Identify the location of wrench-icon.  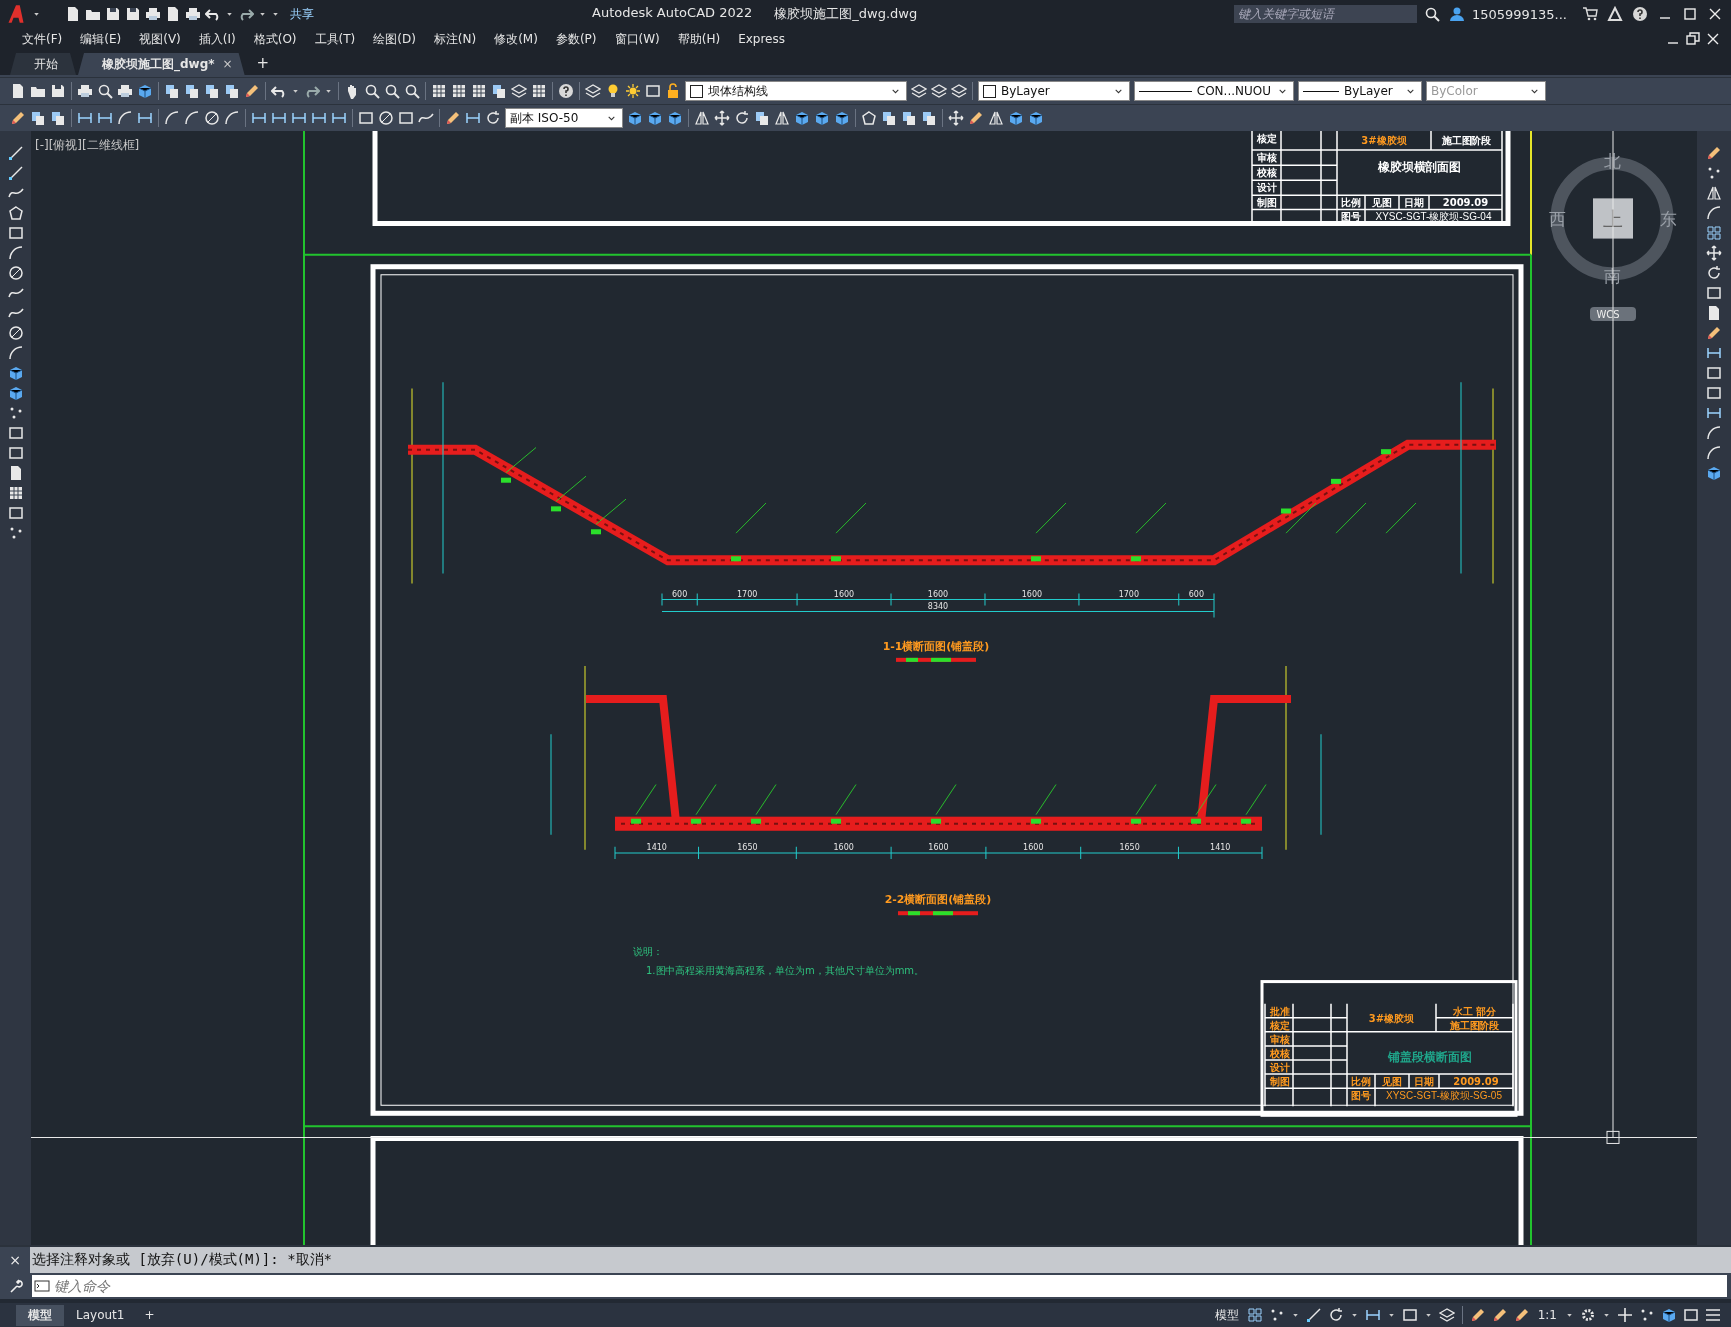
(16, 1286).